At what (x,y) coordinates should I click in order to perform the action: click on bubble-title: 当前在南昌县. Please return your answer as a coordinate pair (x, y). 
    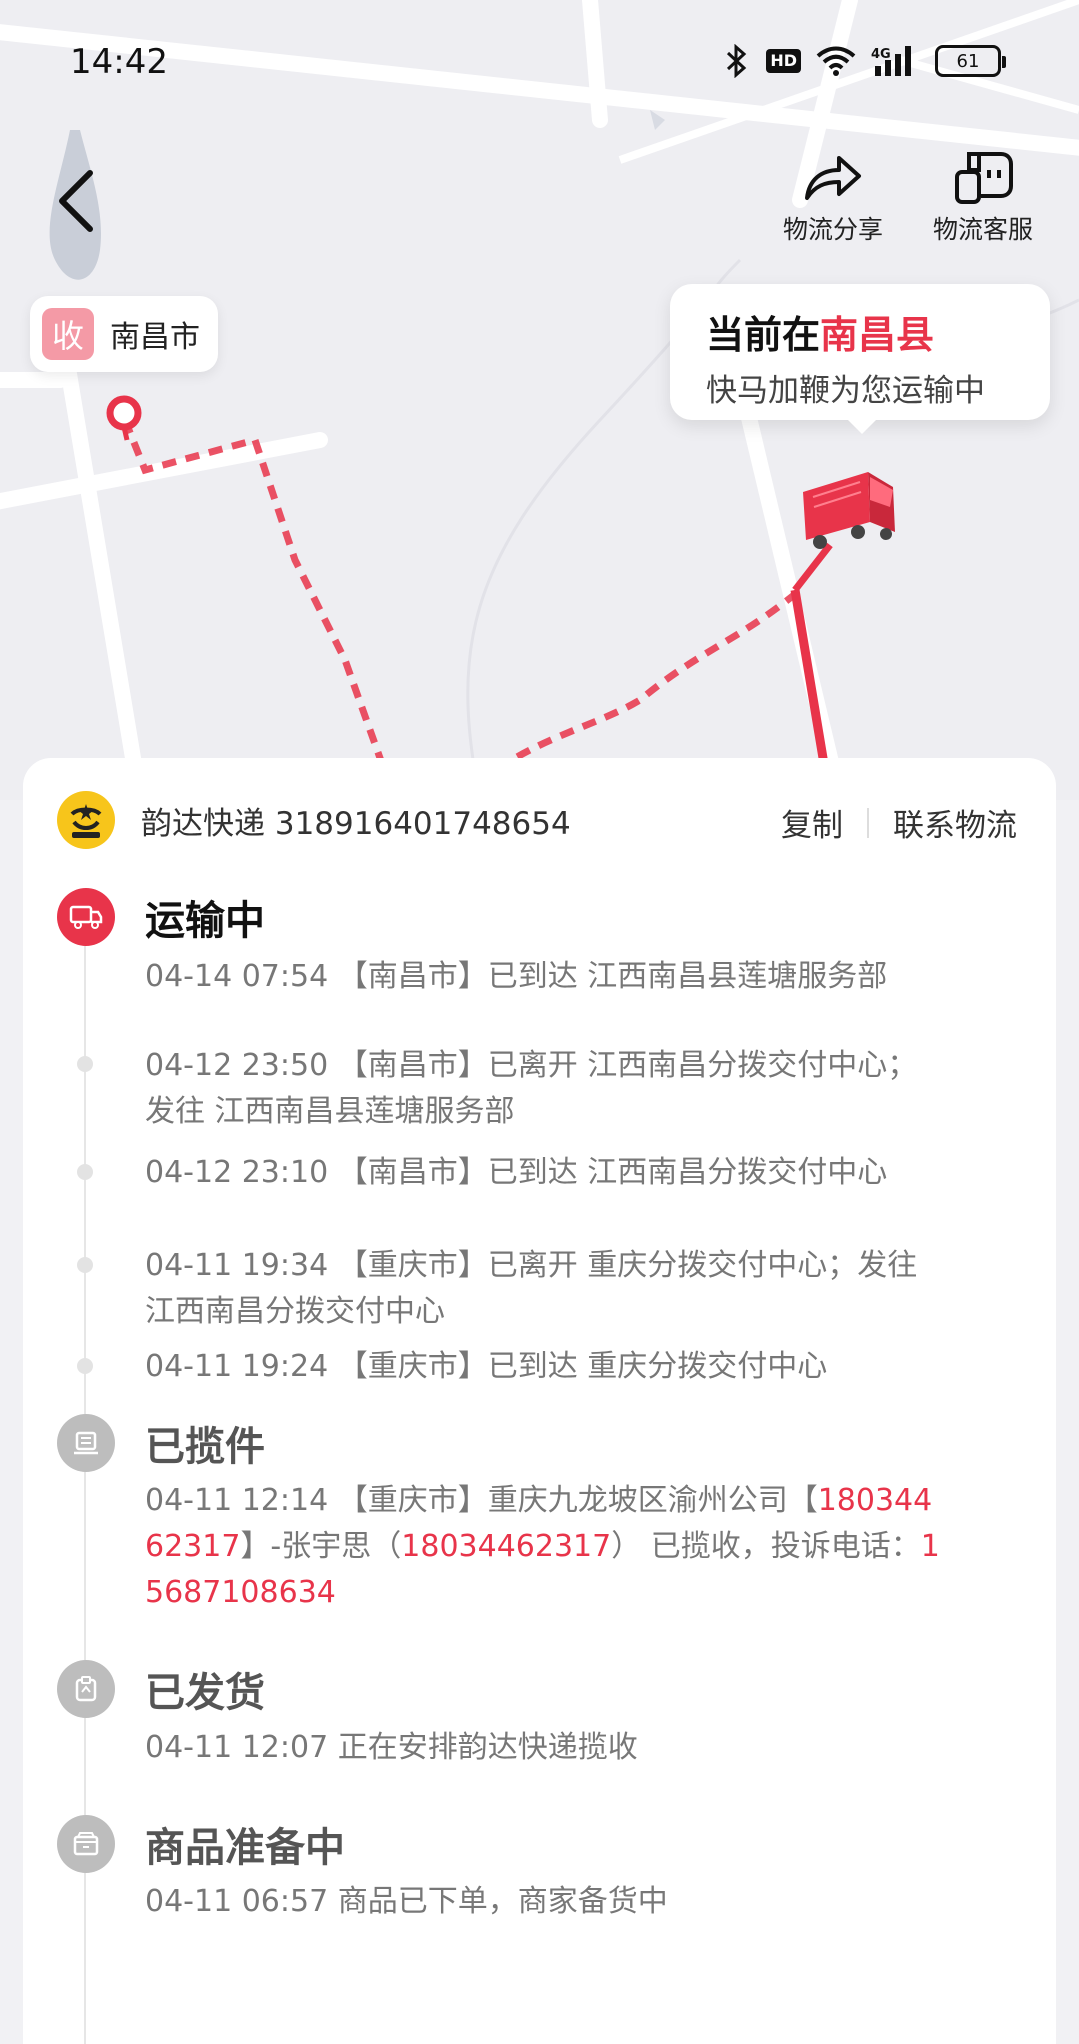
    Looking at the image, I should click on (878, 331).